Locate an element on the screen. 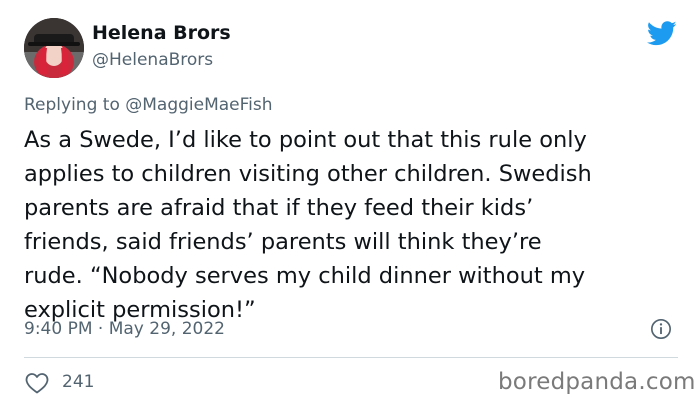 Image resolution: width=700 pixels, height=410 pixels. tweet-timestamp: 9:40 PM · May 29, 2022 is located at coordinates (124, 329).